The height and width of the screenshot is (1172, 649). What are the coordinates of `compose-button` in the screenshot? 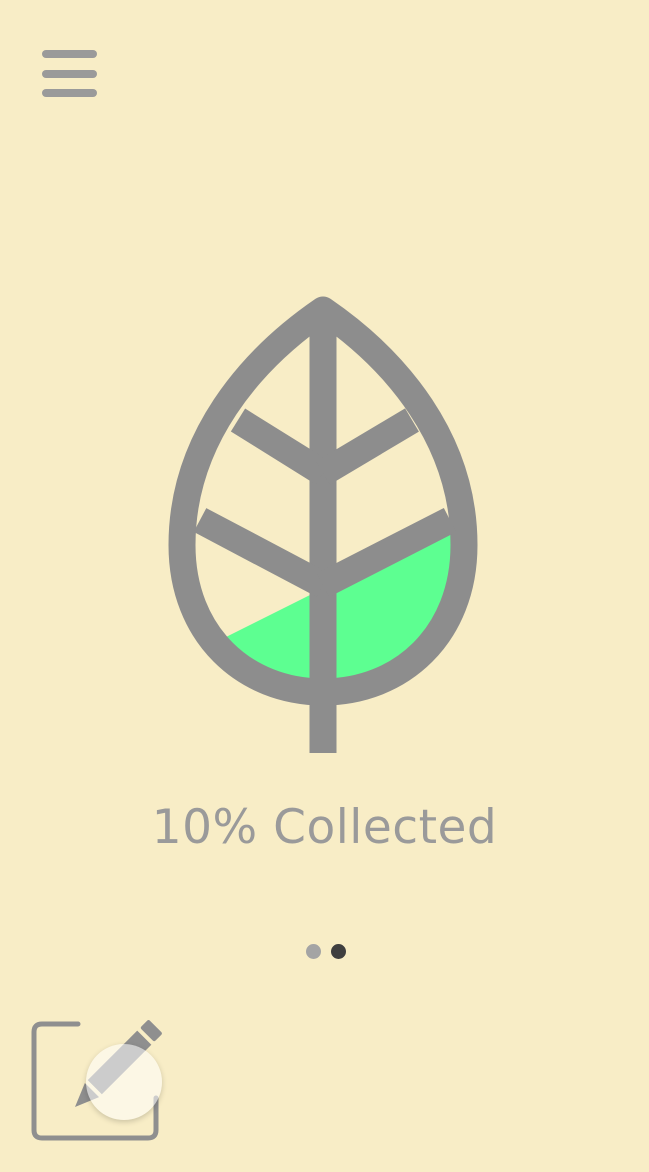 It's located at (98, 1081).